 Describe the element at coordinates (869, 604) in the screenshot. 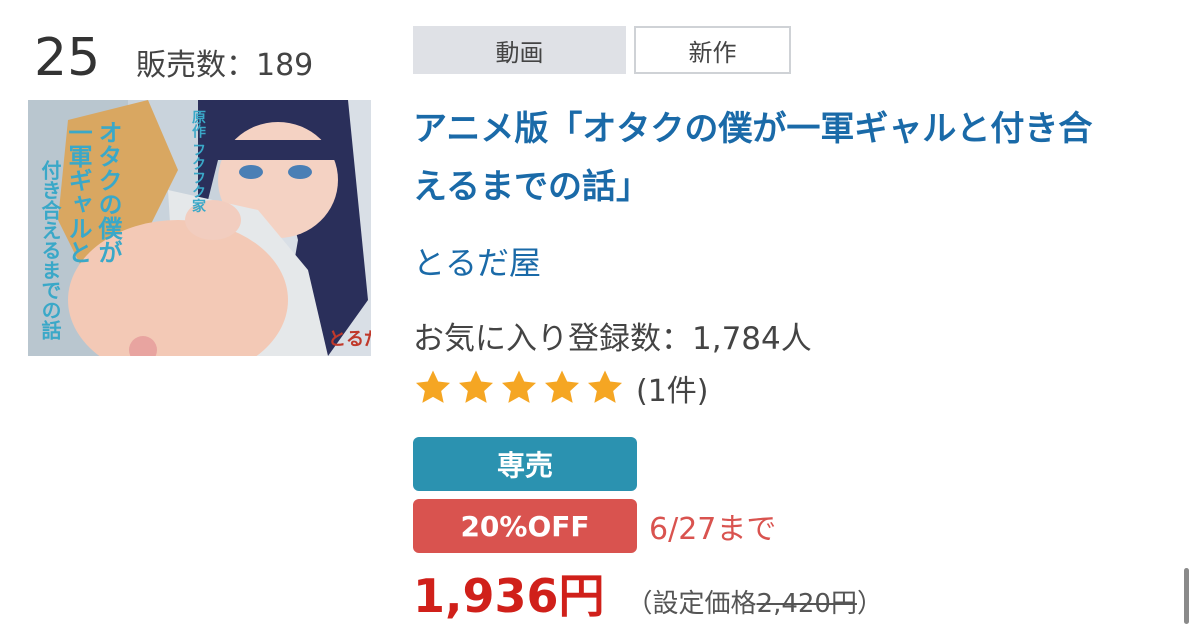

I see `list-price-suffix: ）` at that location.